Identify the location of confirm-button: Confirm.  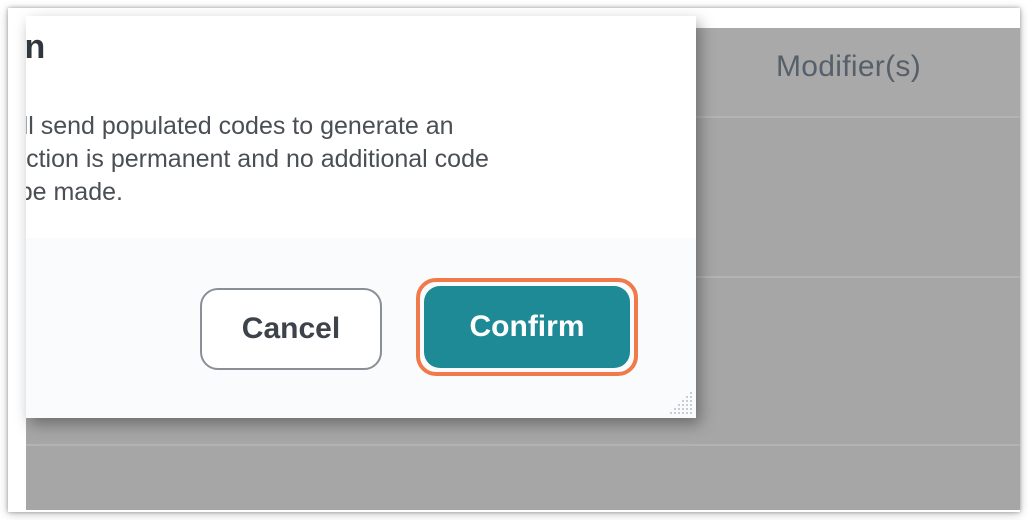
(527, 327).